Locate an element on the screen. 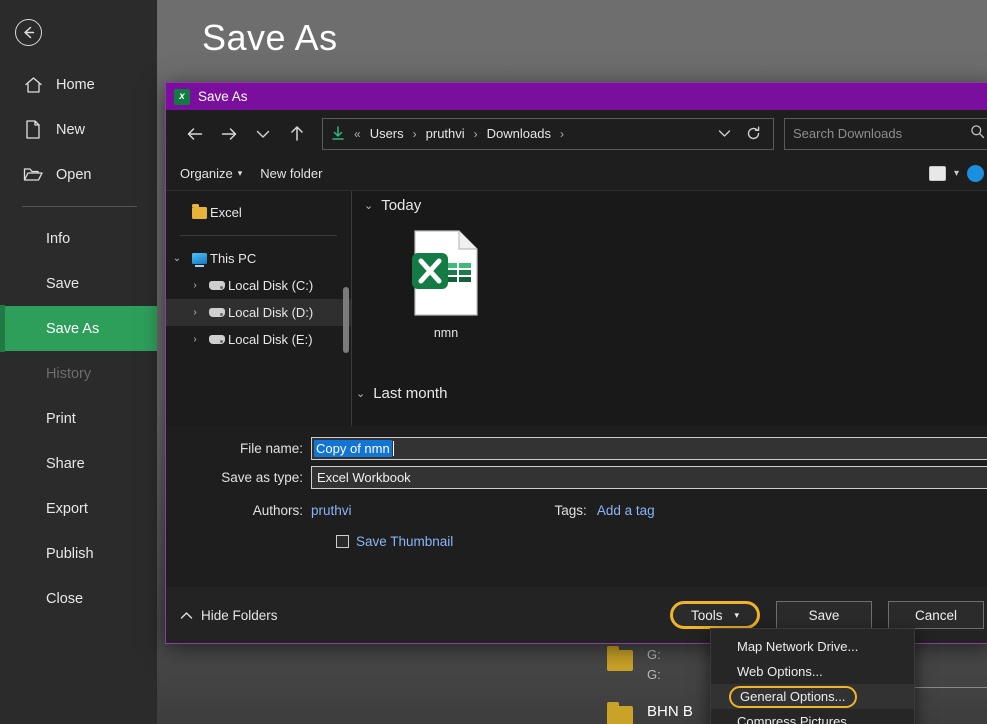 The image size is (987, 724). footer-buttons: Tools ▾ Save Cancel is located at coordinates (827, 615).